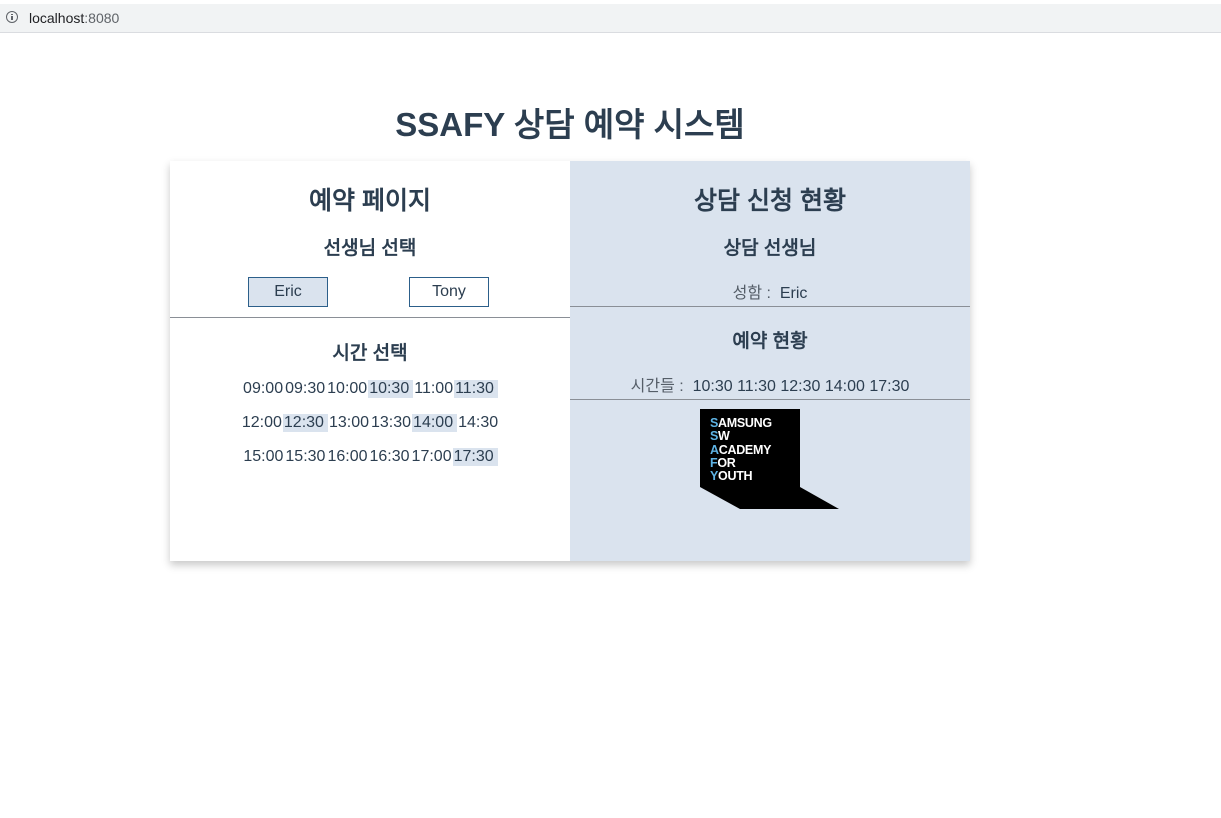 This screenshot has height=818, width=1221. I want to click on url-text: localhost:8080, so click(74, 18).